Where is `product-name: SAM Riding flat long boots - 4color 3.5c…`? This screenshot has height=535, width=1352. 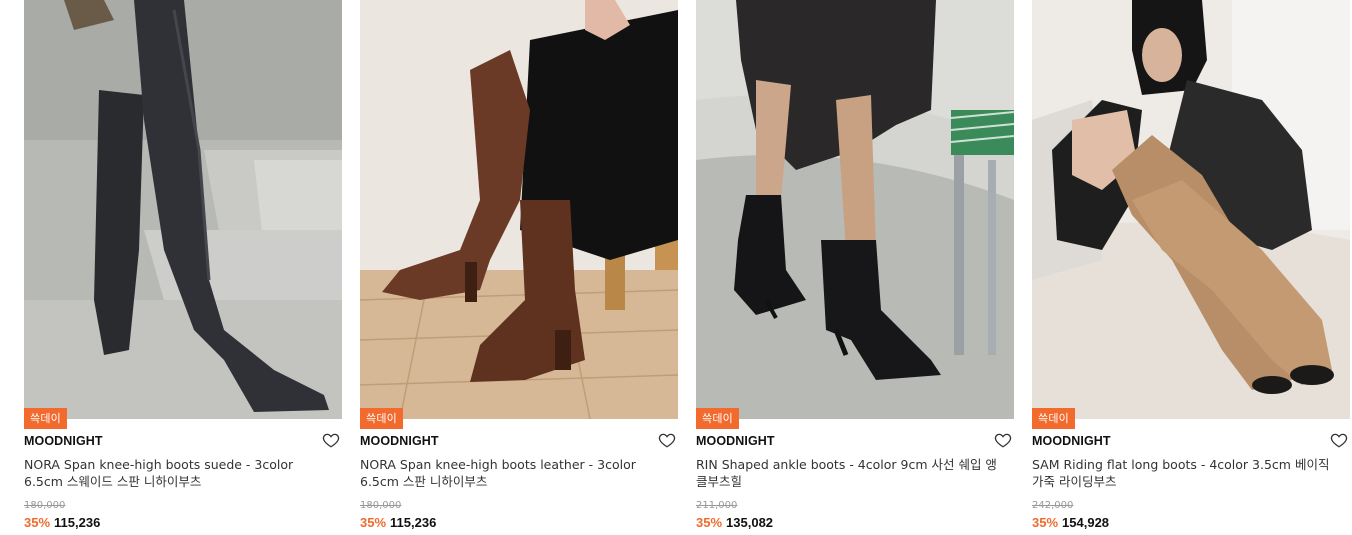
product-name: SAM Riding flat long boots - 4color 3.5c… is located at coordinates (1187, 473).